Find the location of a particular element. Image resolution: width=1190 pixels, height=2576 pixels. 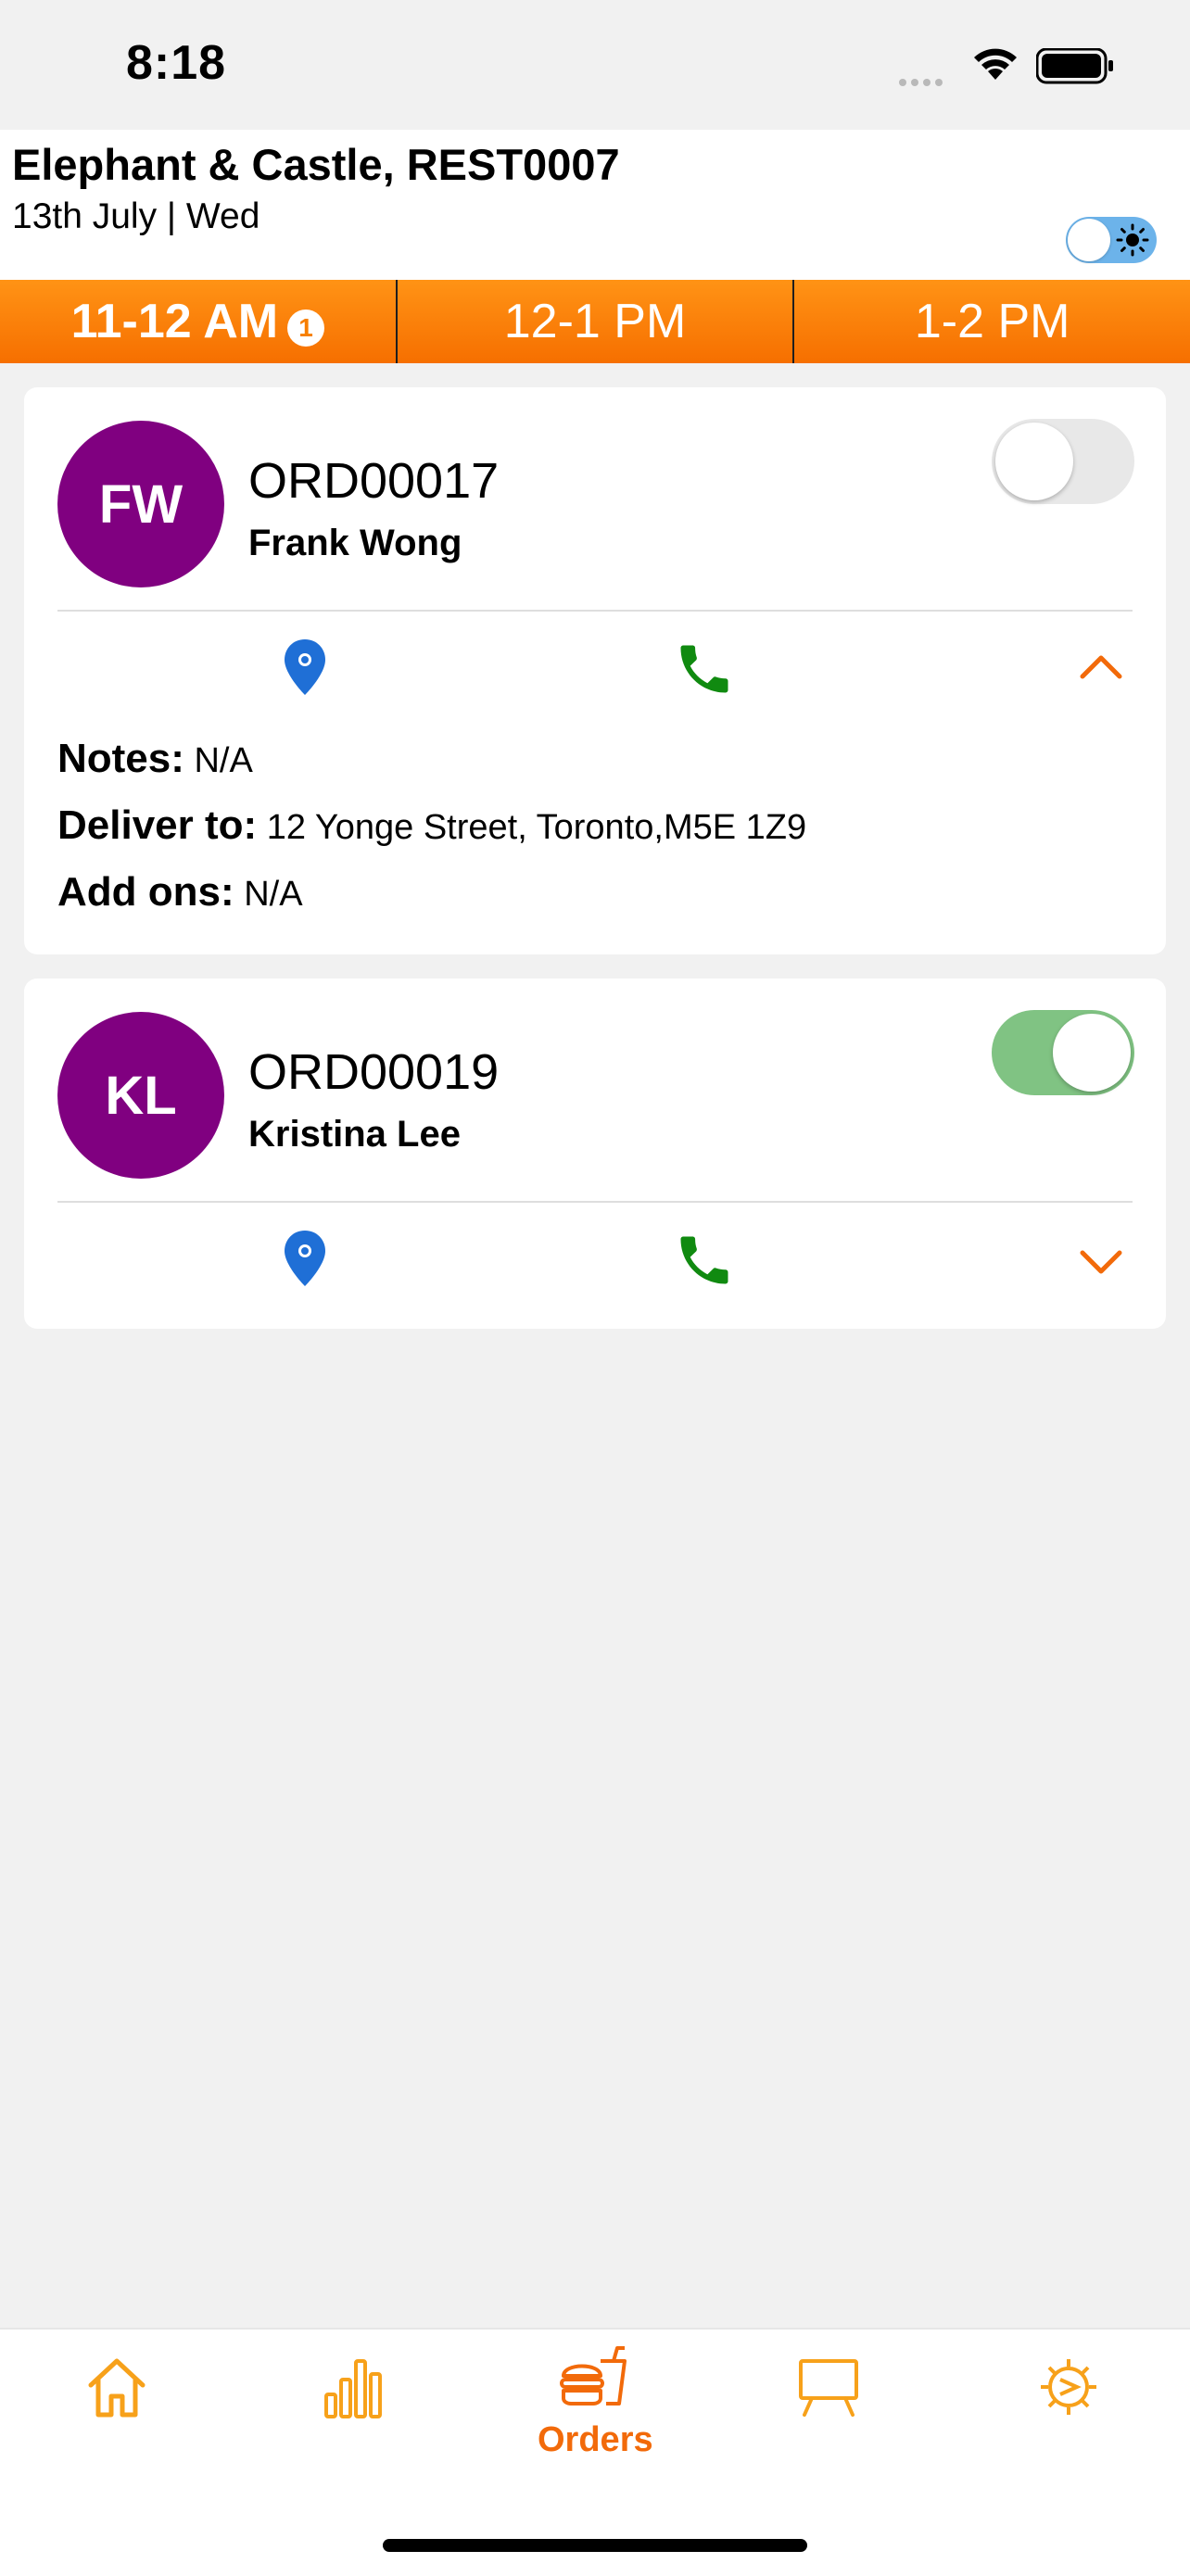

tab-slot-12-1pm: 12-1 PM is located at coordinates (596, 321).